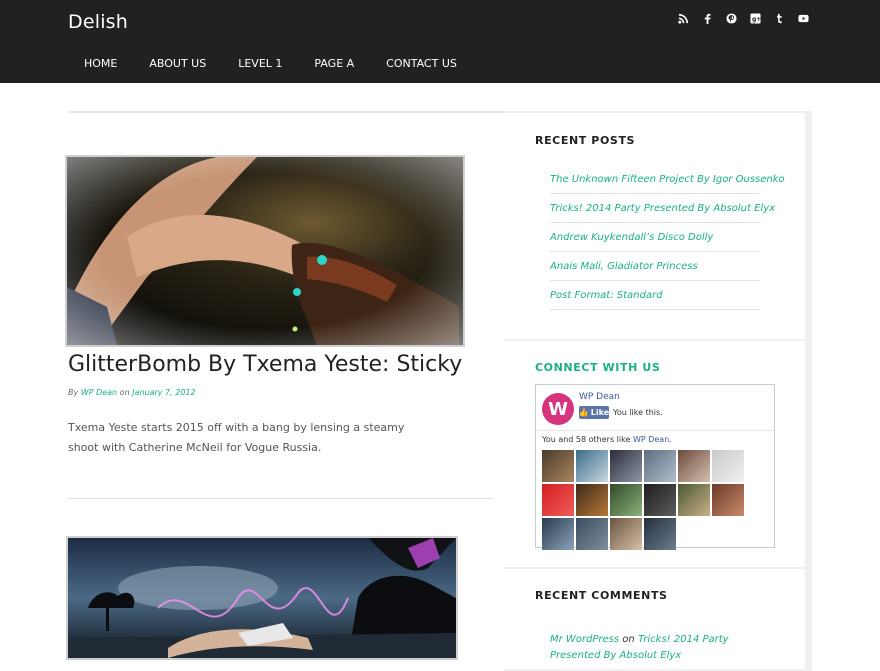  What do you see at coordinates (743, 18) in the screenshot?
I see `social-links: g+` at bounding box center [743, 18].